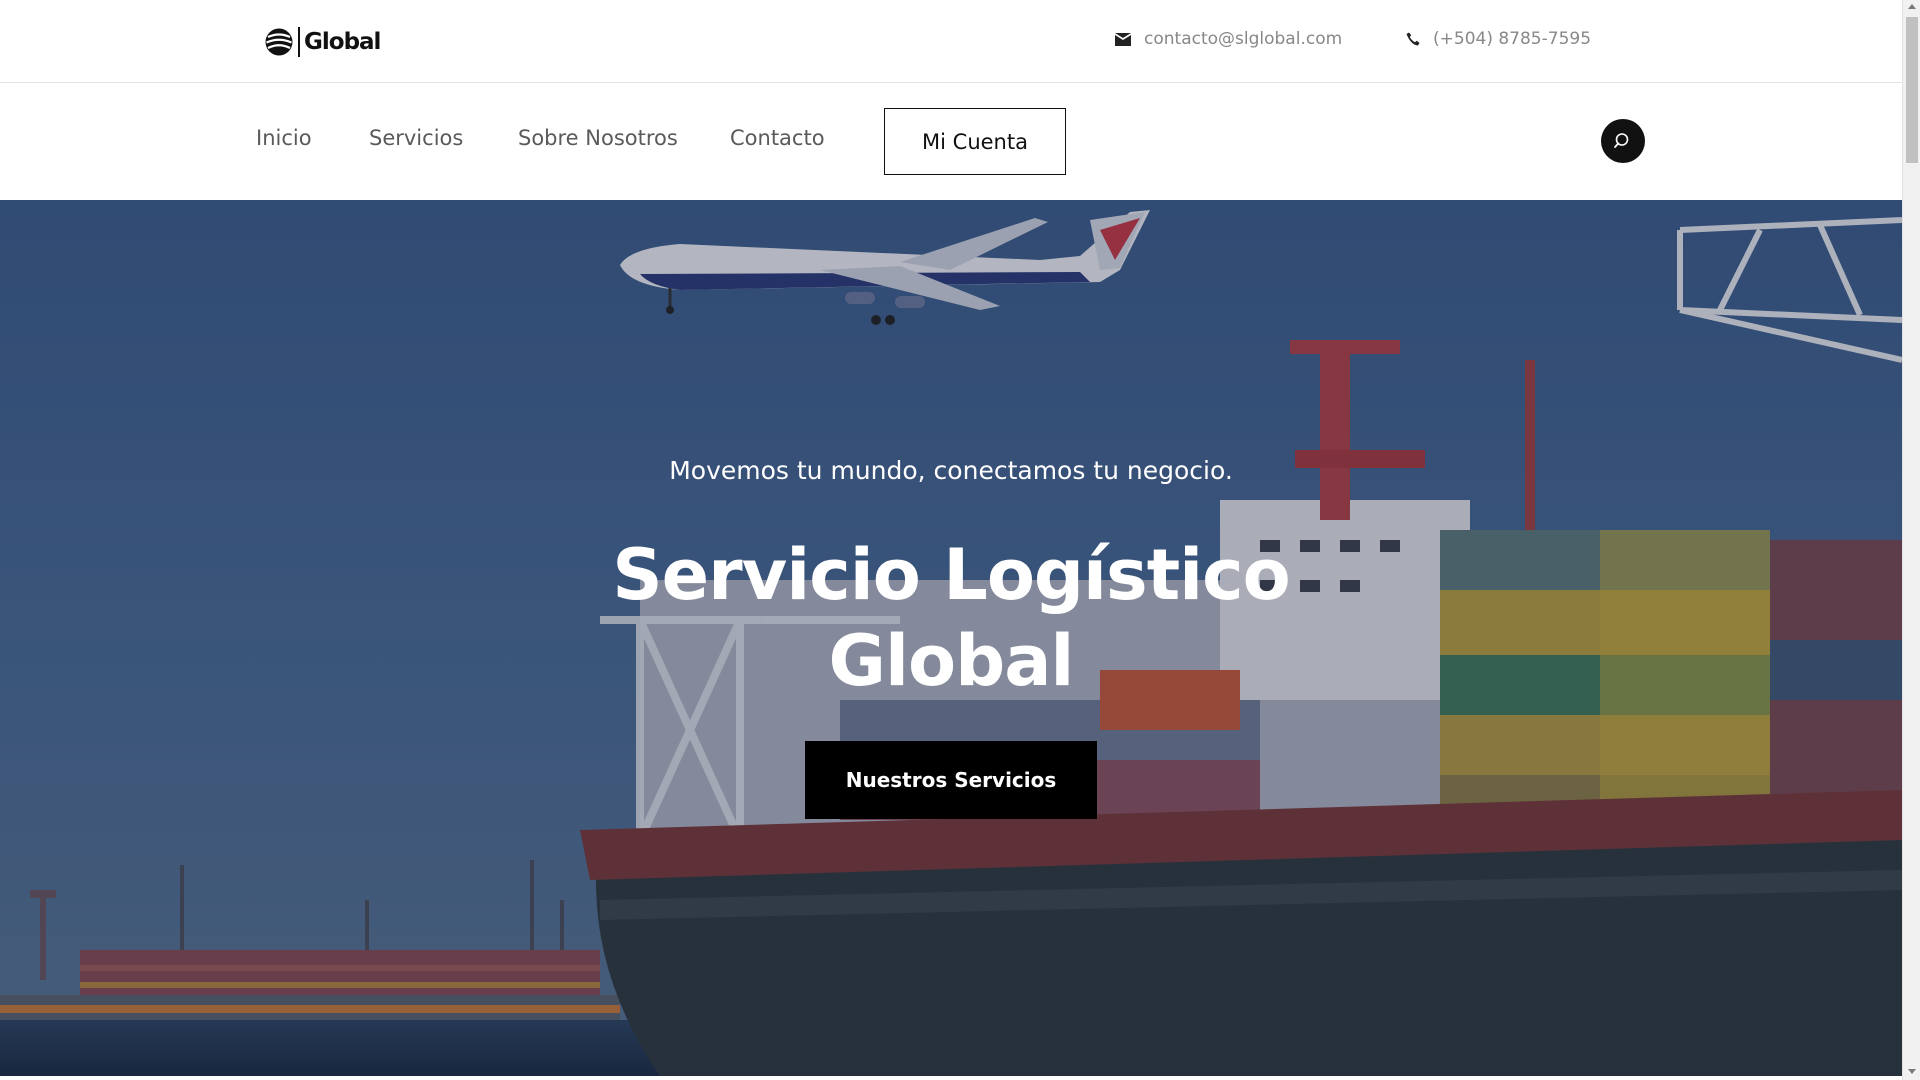  Describe the element at coordinates (1413, 39) in the screenshot. I see `phone-icon` at that location.